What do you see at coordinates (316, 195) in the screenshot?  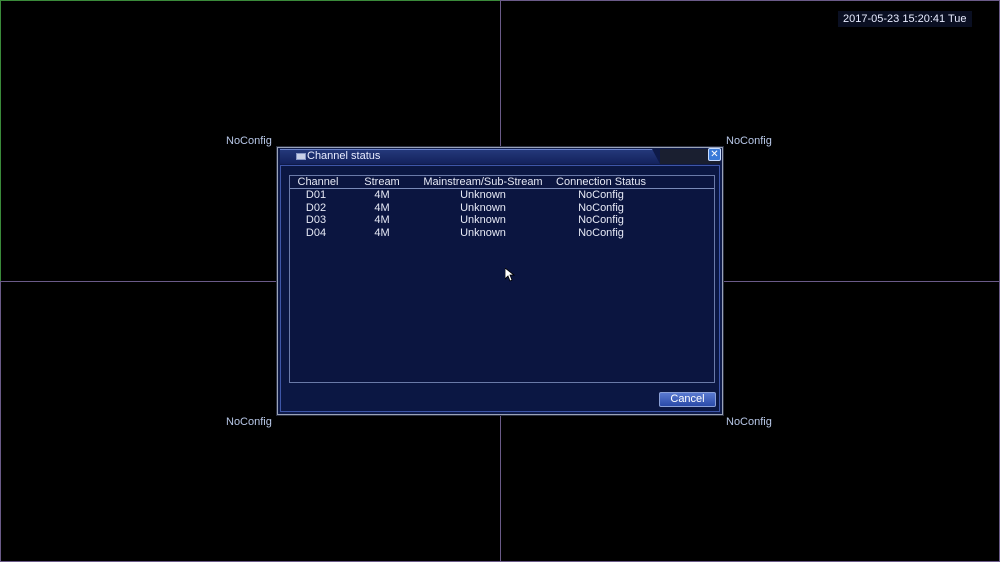 I see `cell-channel: D01` at bounding box center [316, 195].